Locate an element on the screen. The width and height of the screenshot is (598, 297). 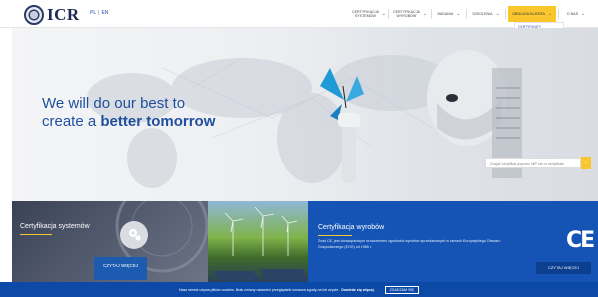
logo-seal-icon is located at coordinates (34, 15).